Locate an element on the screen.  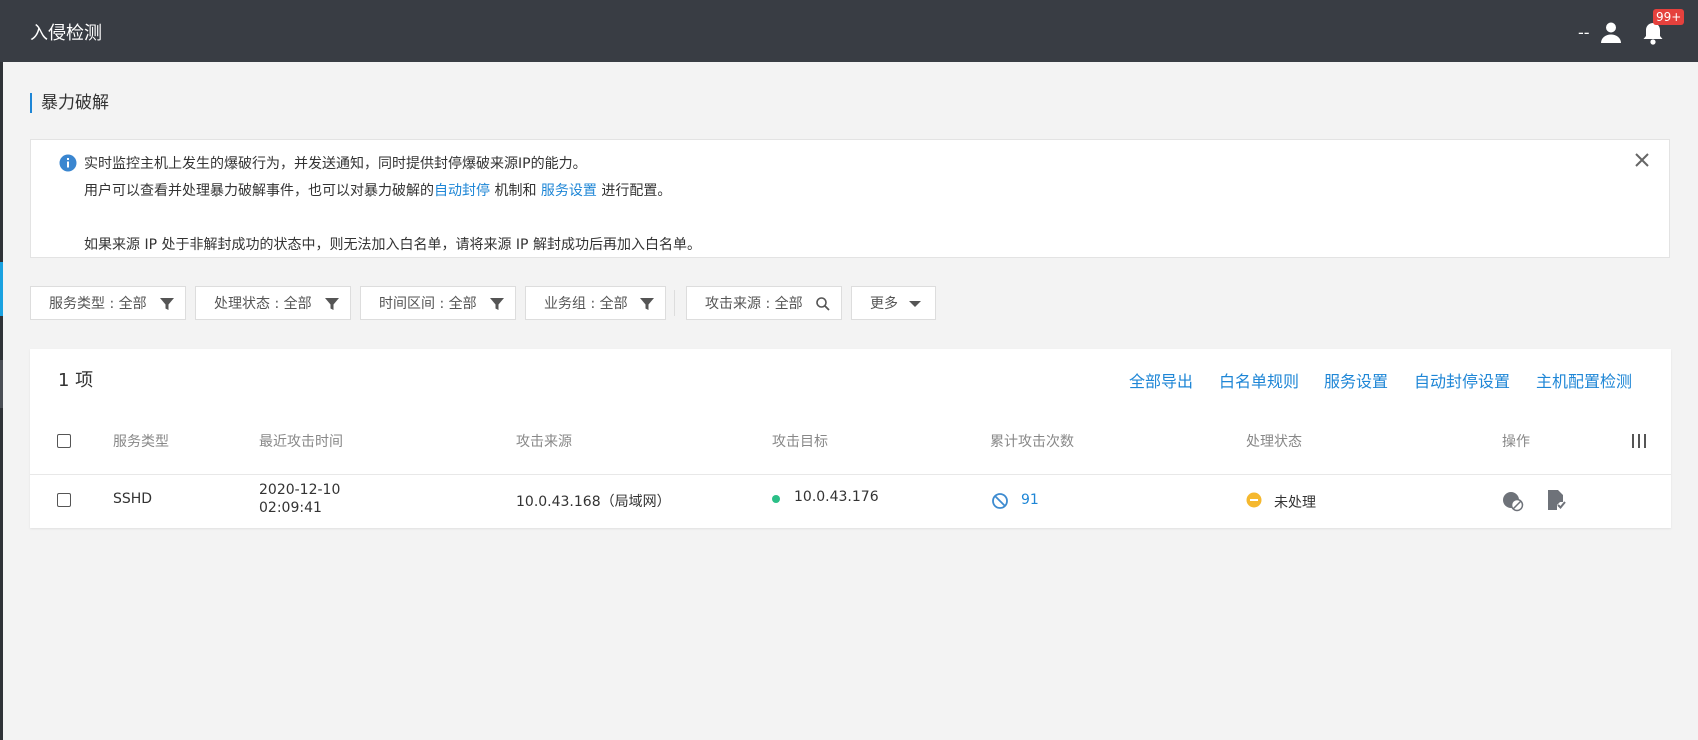
column-header-last-attack-time: 最近攻击时间 is located at coordinates (301, 441).